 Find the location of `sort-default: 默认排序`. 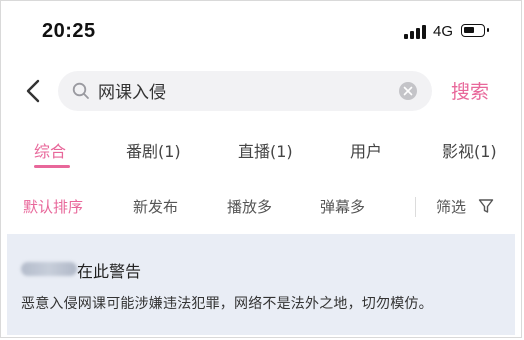

sort-default: 默认排序 is located at coordinates (53, 206).